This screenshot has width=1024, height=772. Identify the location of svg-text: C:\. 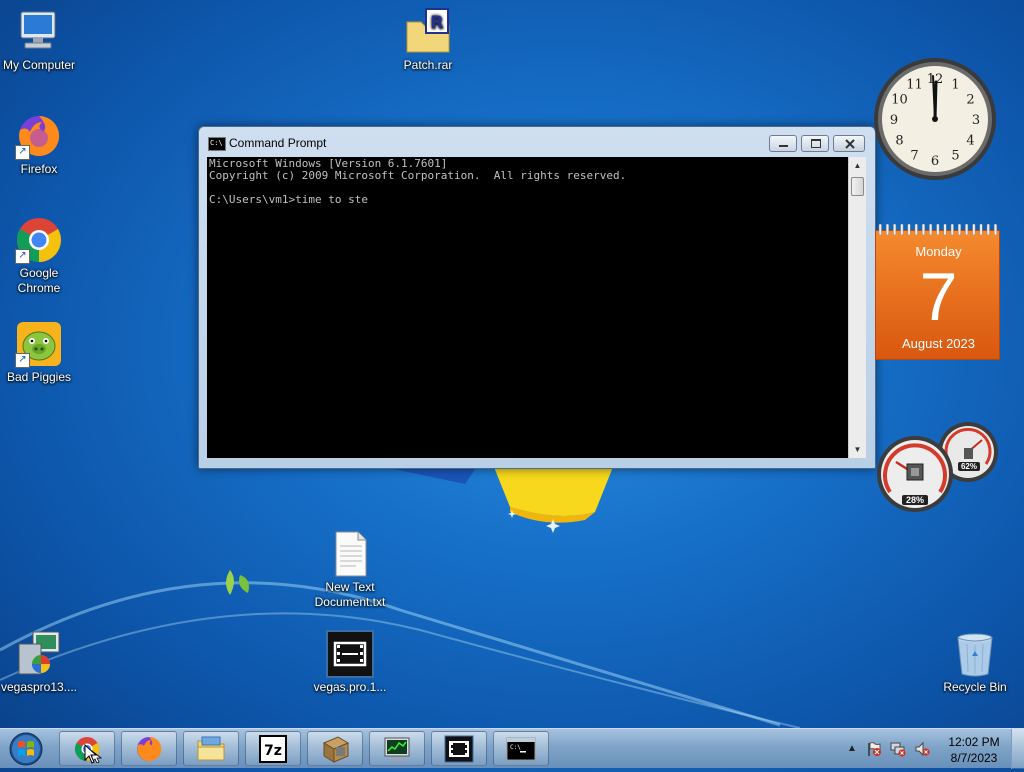
(515, 747).